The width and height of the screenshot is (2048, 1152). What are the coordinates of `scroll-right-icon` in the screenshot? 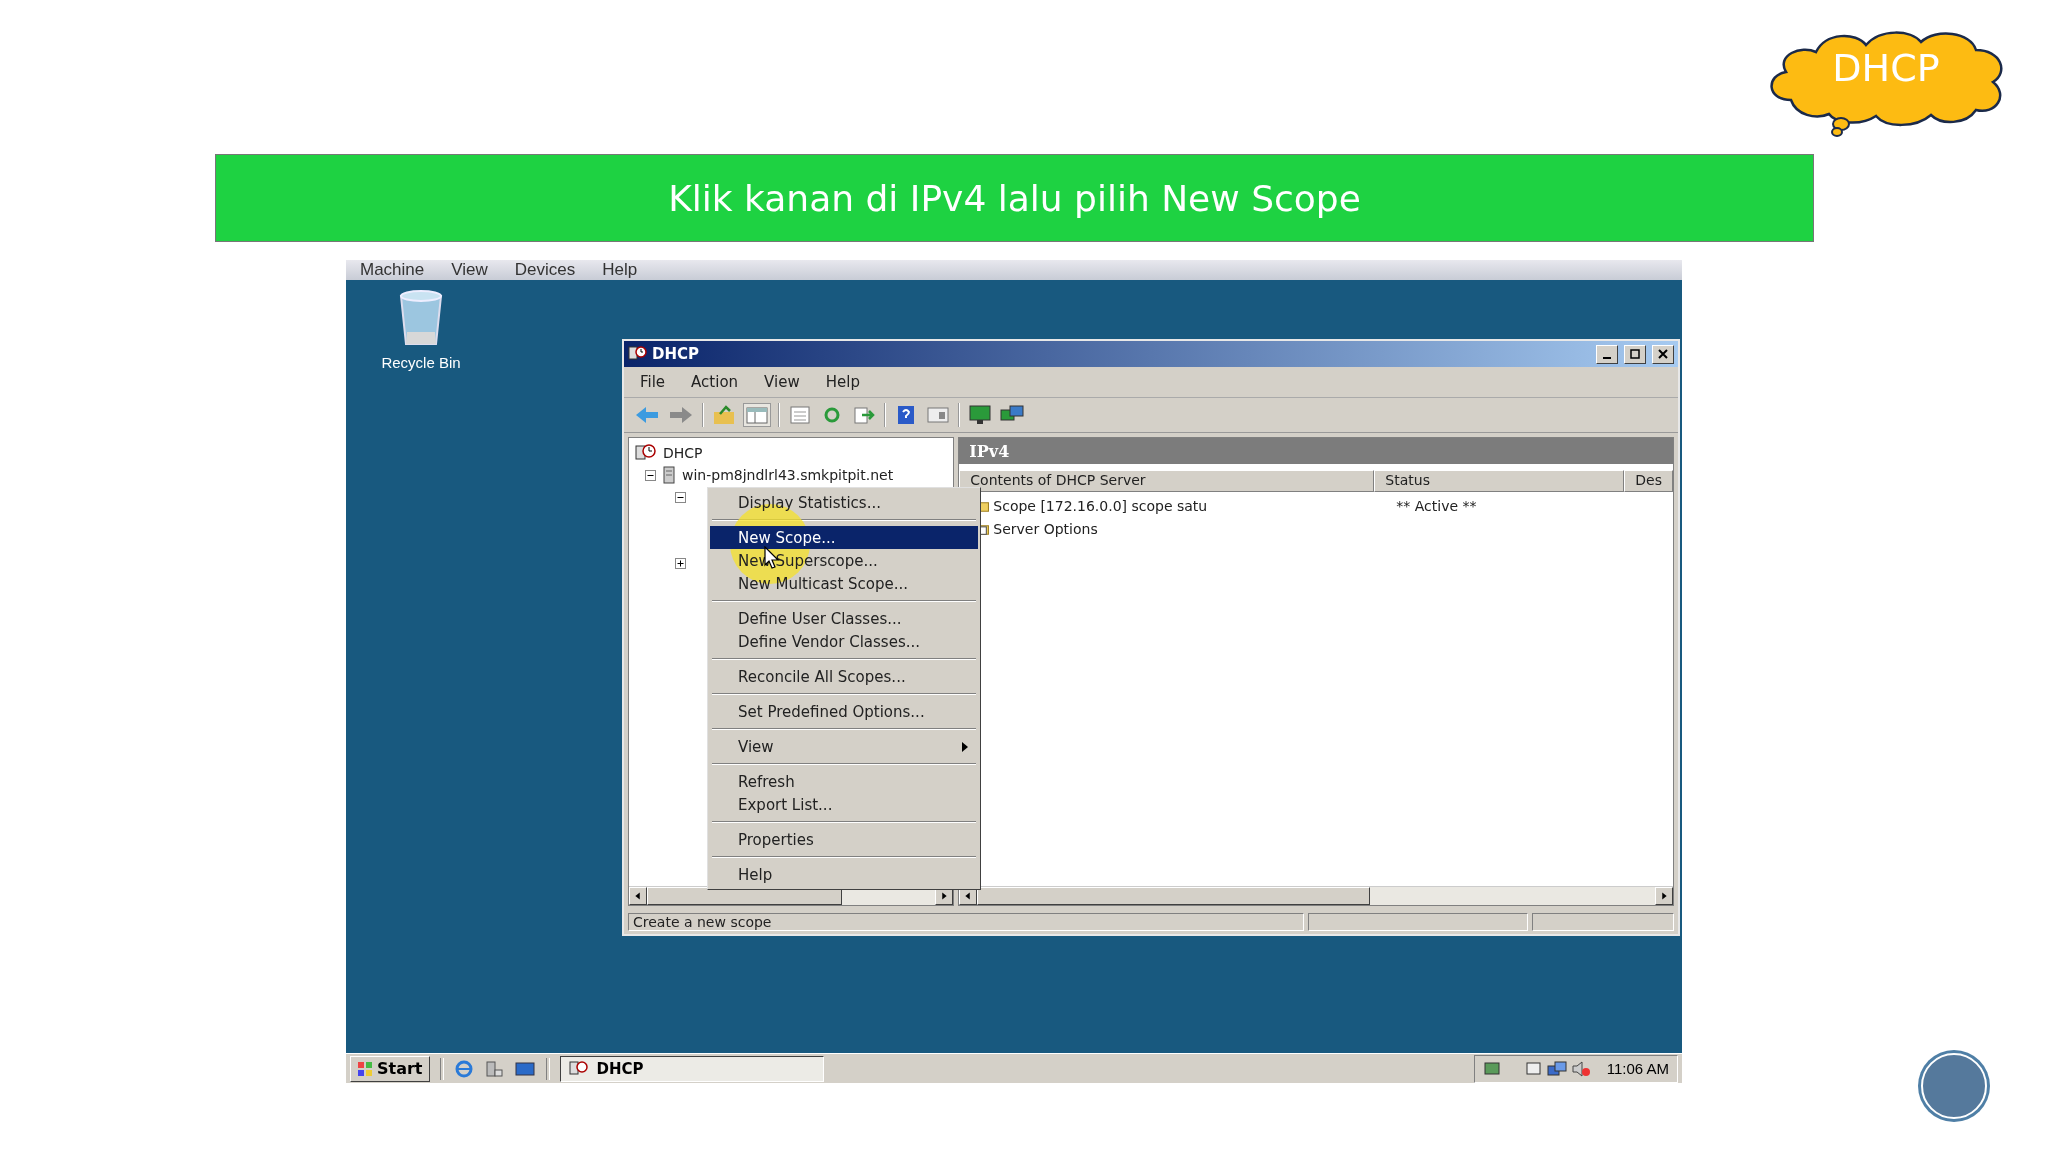 It's located at (1664, 896).